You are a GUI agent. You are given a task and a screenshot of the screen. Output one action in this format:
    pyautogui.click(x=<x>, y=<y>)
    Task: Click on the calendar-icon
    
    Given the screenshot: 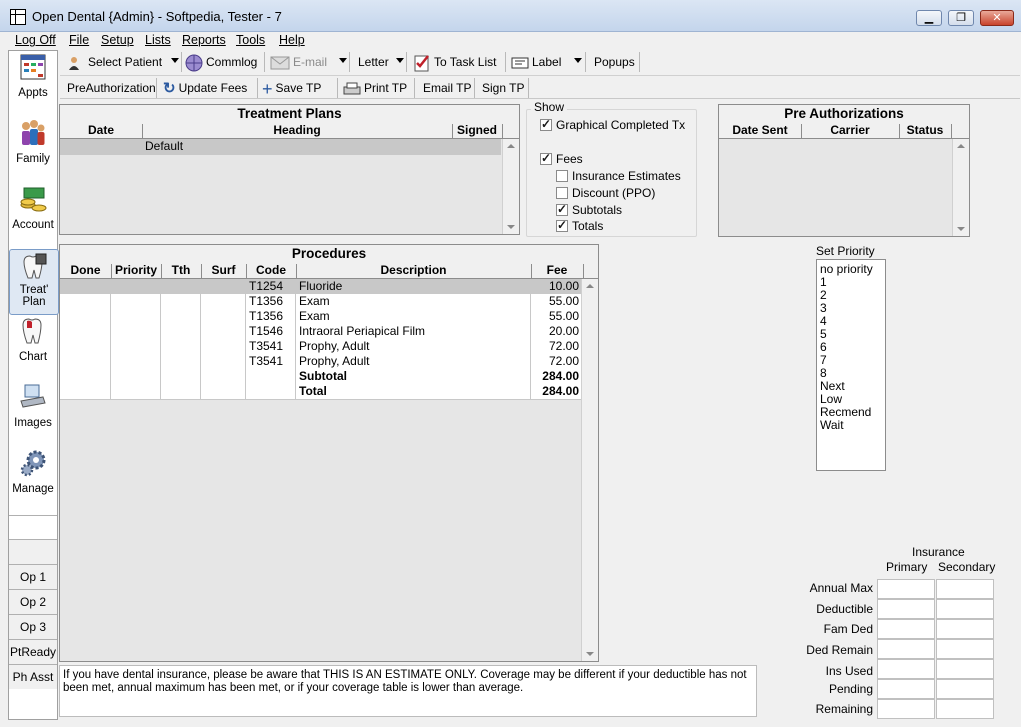 What is the action you would take?
    pyautogui.click(x=33, y=67)
    